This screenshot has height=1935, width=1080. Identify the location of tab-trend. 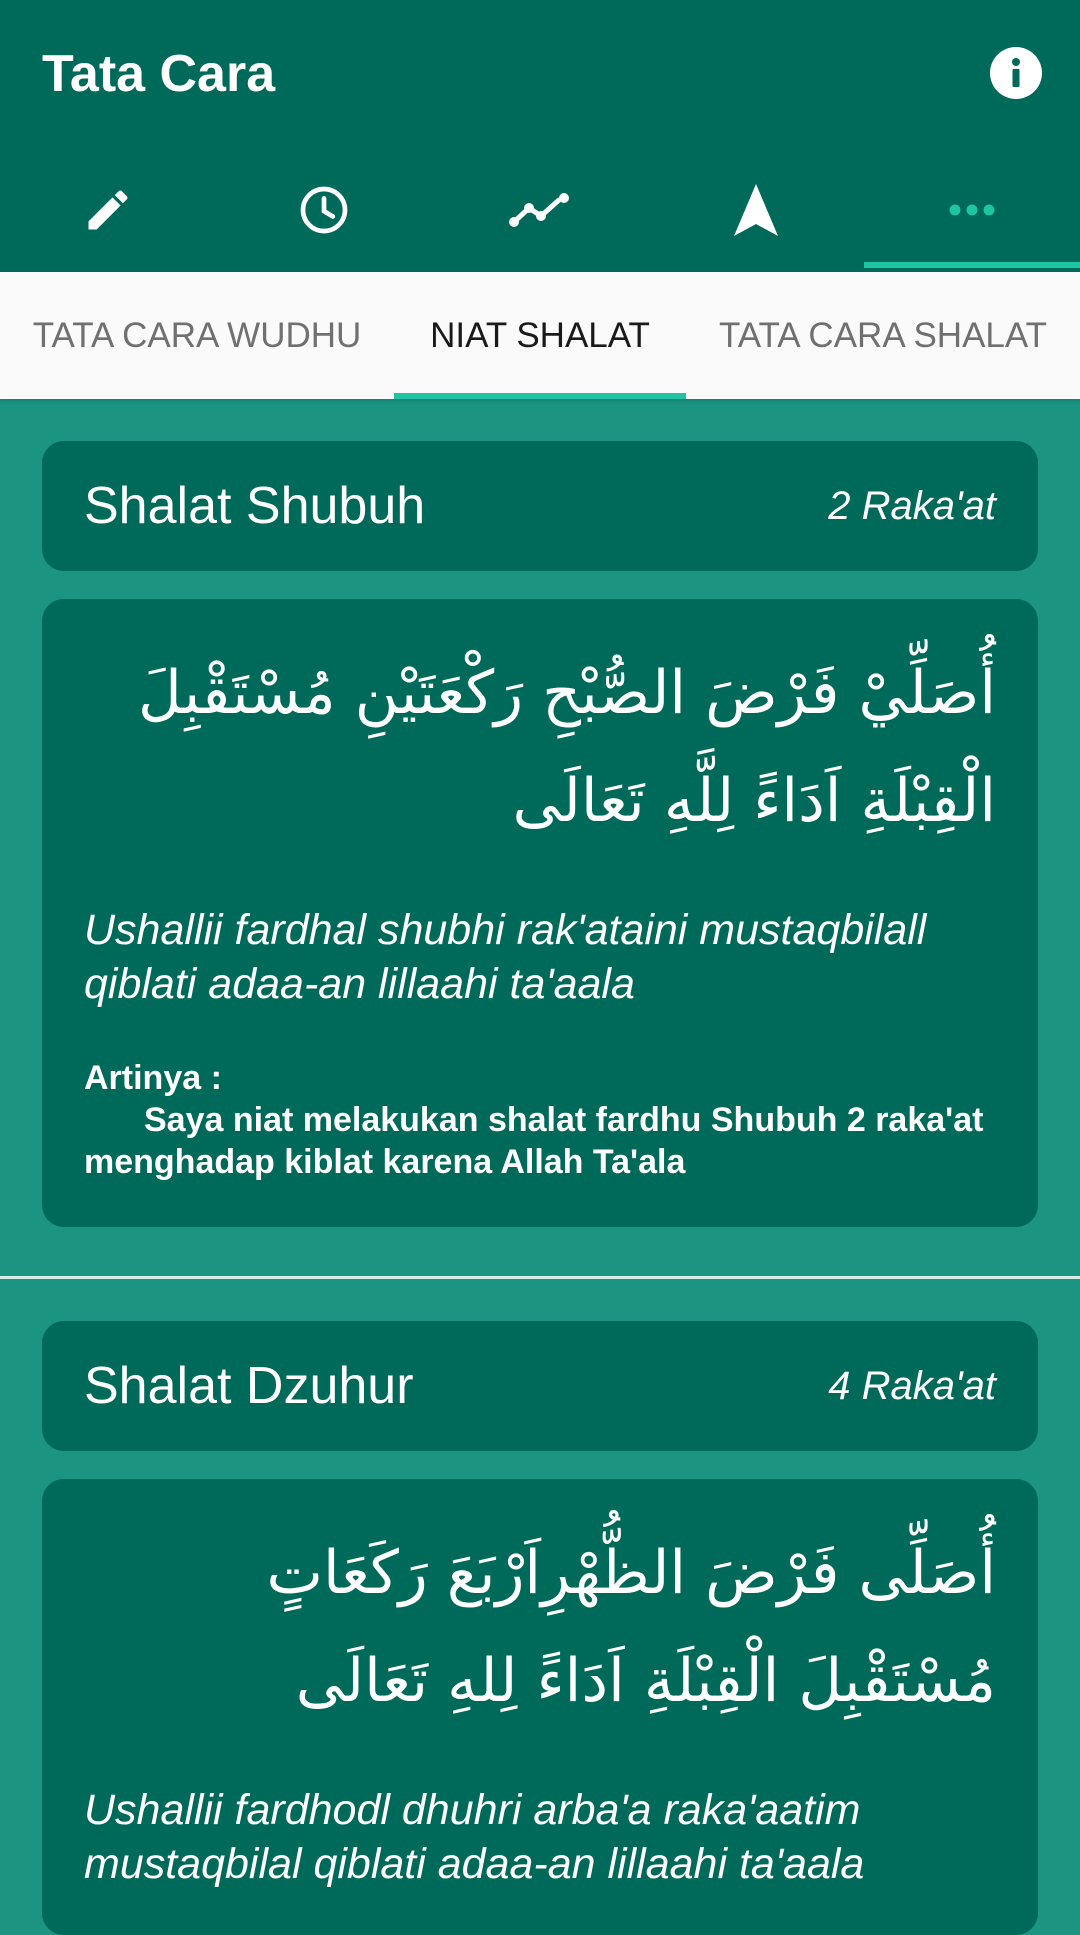
(540, 210).